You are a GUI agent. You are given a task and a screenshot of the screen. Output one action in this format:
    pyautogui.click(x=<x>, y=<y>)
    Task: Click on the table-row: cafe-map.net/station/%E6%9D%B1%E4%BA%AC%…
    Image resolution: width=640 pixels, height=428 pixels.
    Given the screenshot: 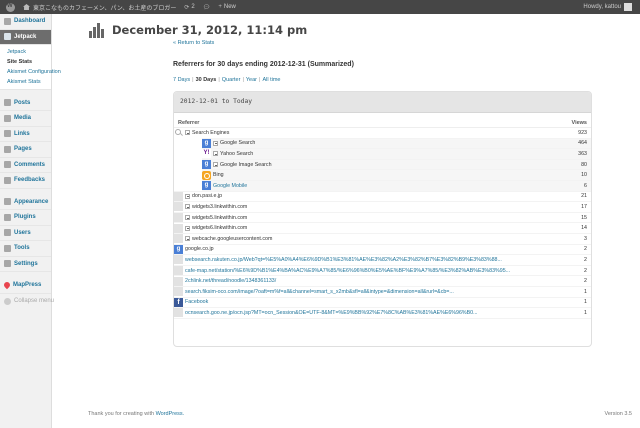 What is the action you would take?
    pyautogui.click(x=382, y=271)
    